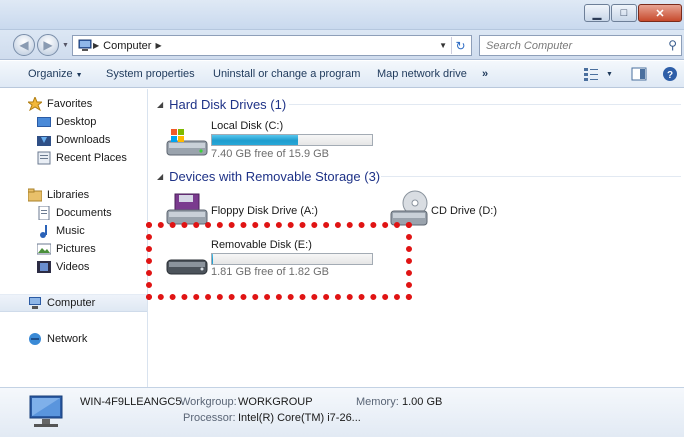 This screenshot has width=684, height=437. What do you see at coordinates (228, 104) in the screenshot?
I see `group-title-hard-disk-drives: Hard Disk Drives (1)` at bounding box center [228, 104].